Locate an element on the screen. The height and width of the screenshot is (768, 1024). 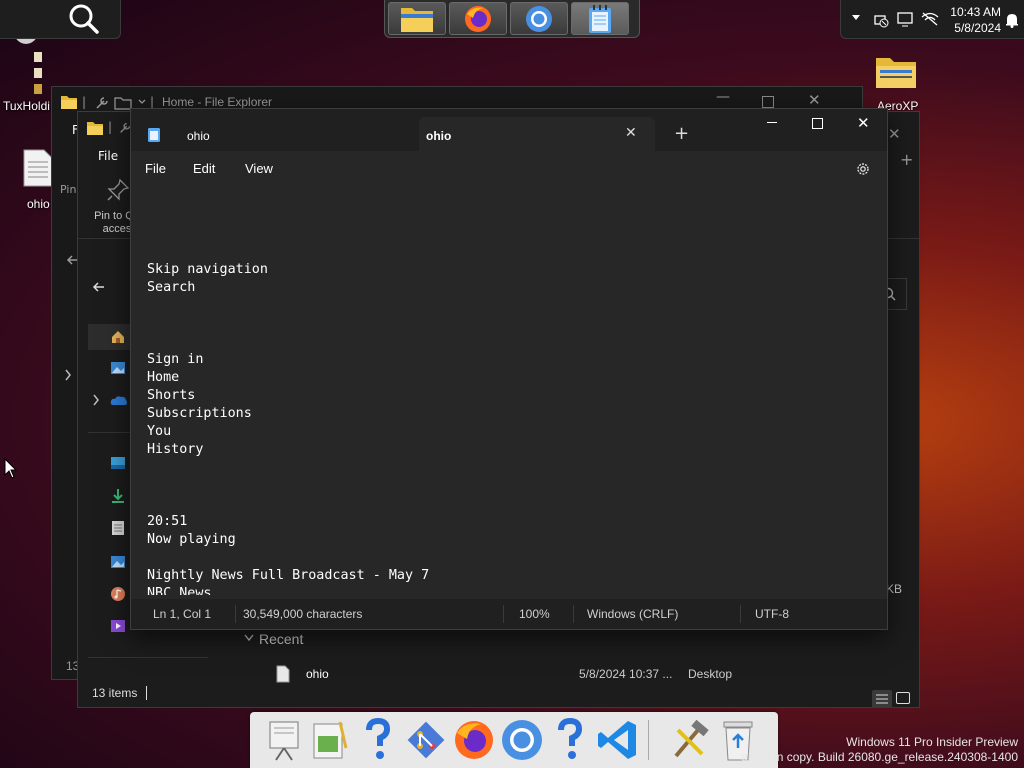
recent-section-header: Recent is located at coordinates (281, 639).